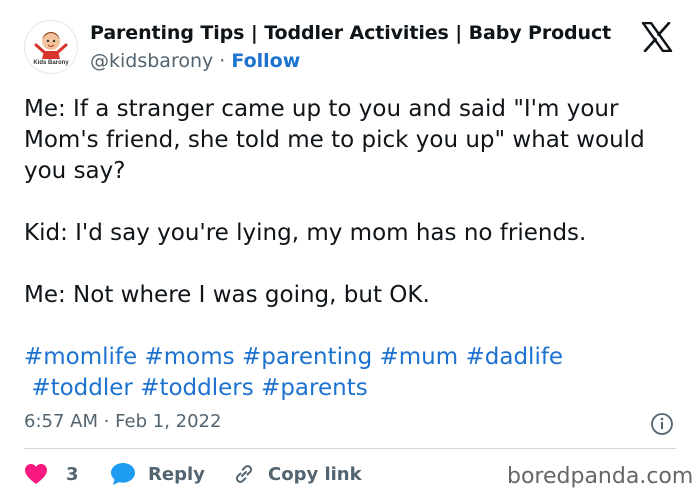 This screenshot has width=700, height=502. Describe the element at coordinates (123, 474) in the screenshot. I see `speech-bubble-icon` at that location.